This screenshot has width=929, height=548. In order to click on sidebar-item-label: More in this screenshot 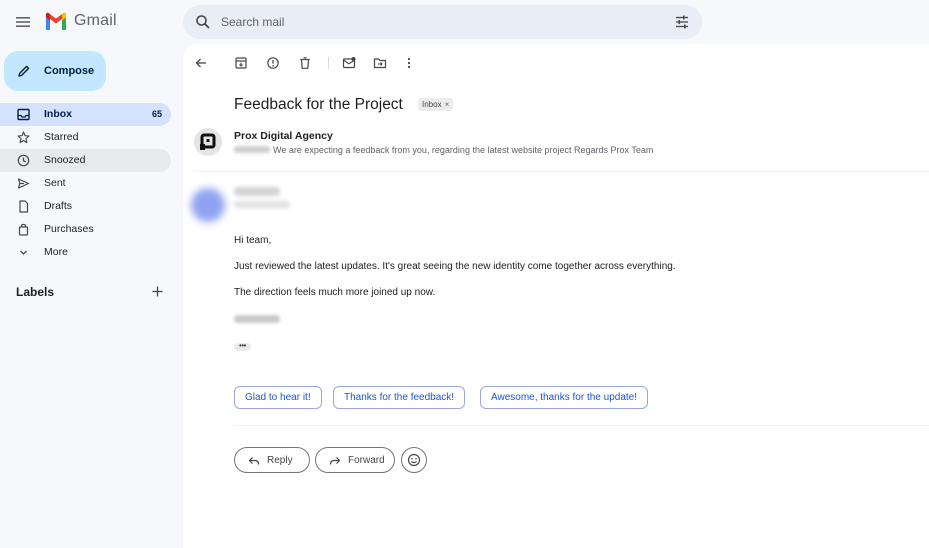, I will do `click(56, 252)`.